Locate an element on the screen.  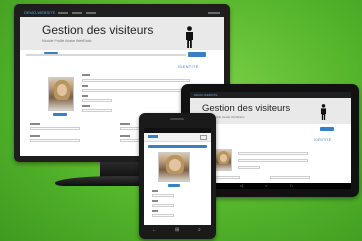
menu-toggle-icon is located at coordinates (203, 137).